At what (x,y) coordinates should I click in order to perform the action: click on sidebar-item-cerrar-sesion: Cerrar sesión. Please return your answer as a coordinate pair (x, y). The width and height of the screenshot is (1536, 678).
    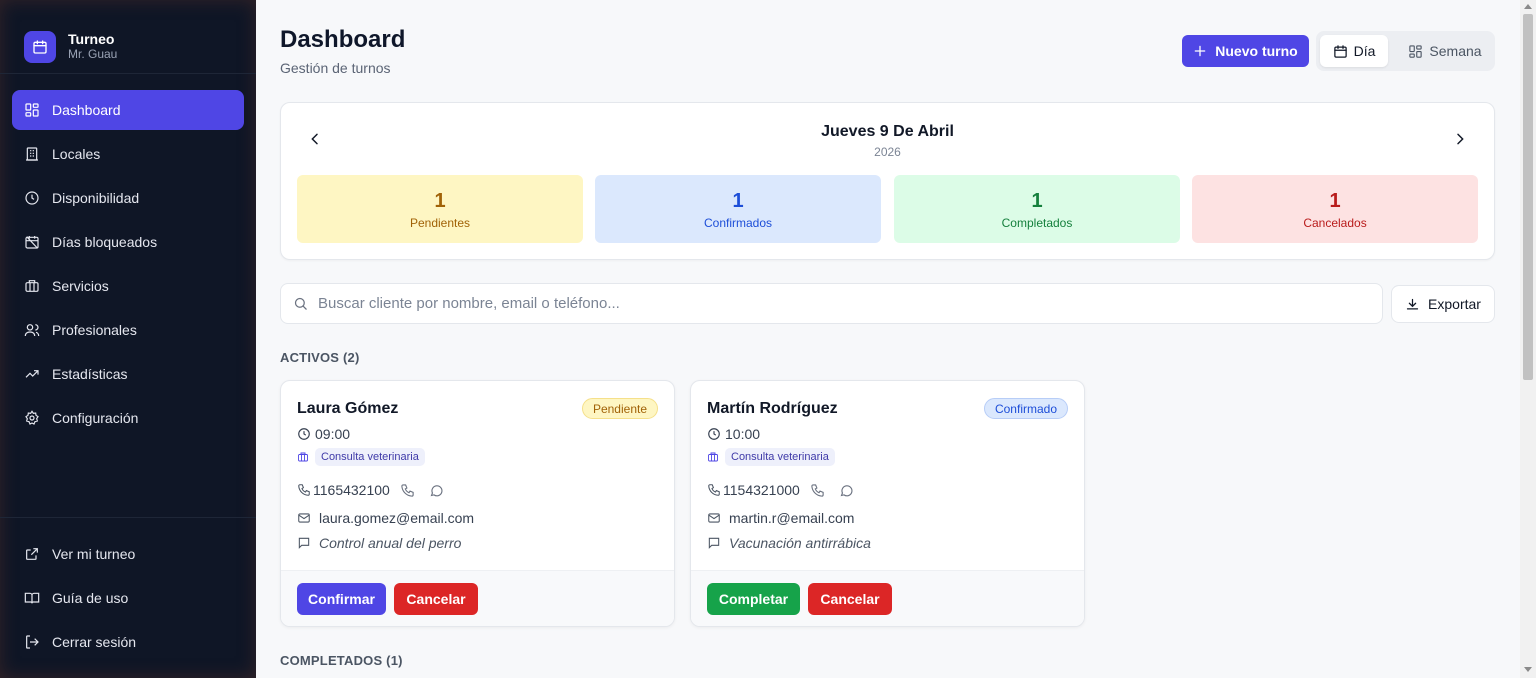
    Looking at the image, I should click on (128, 642).